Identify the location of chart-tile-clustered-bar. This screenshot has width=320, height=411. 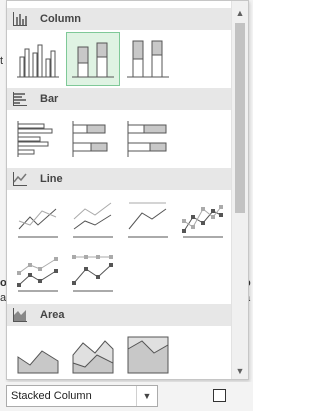
(38, 139).